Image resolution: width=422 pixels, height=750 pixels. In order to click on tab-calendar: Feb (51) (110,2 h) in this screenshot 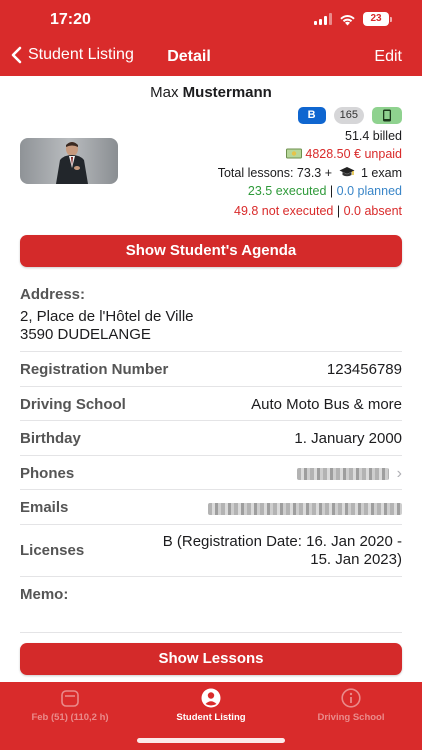, I will do `click(70, 705)`.